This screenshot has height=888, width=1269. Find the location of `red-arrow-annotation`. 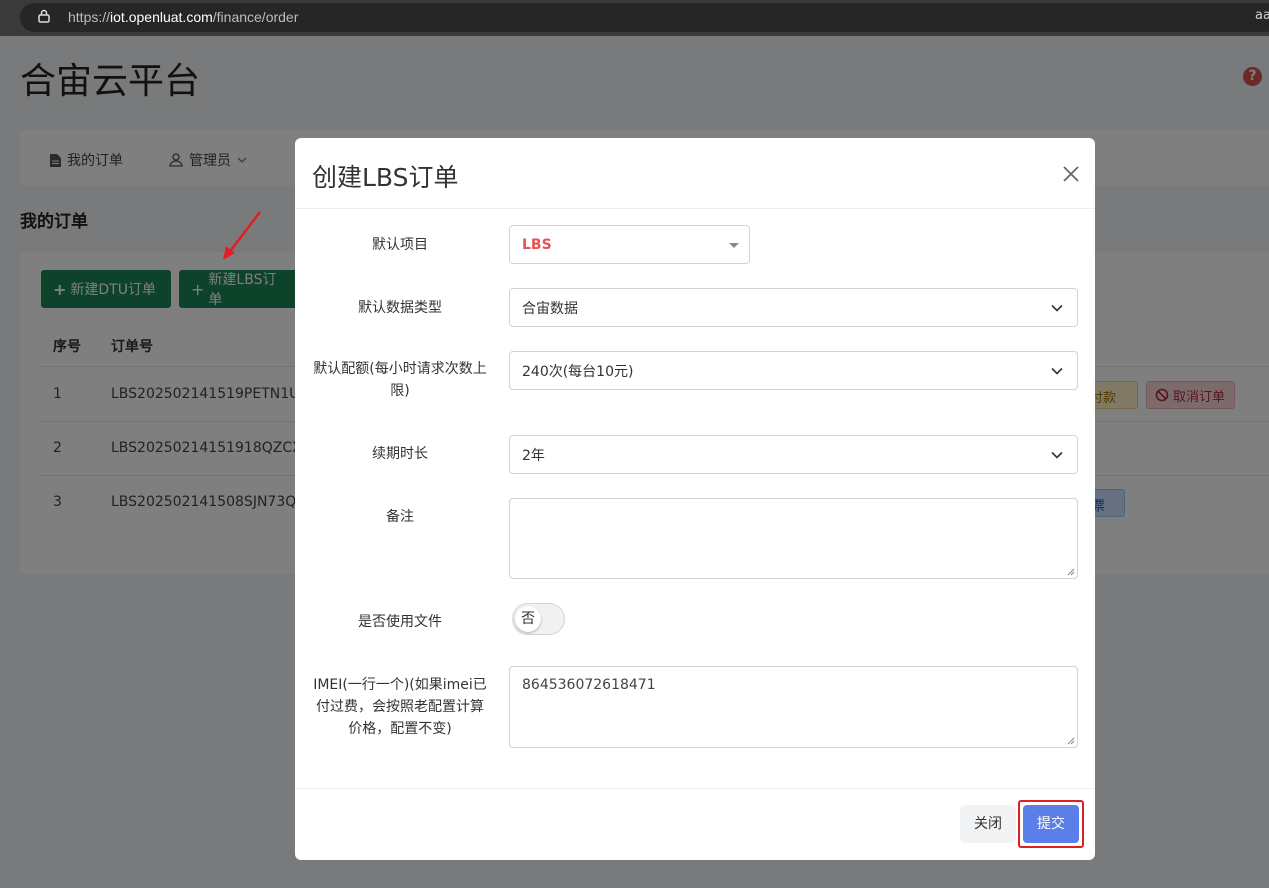

red-arrow-annotation is located at coordinates (242, 235).